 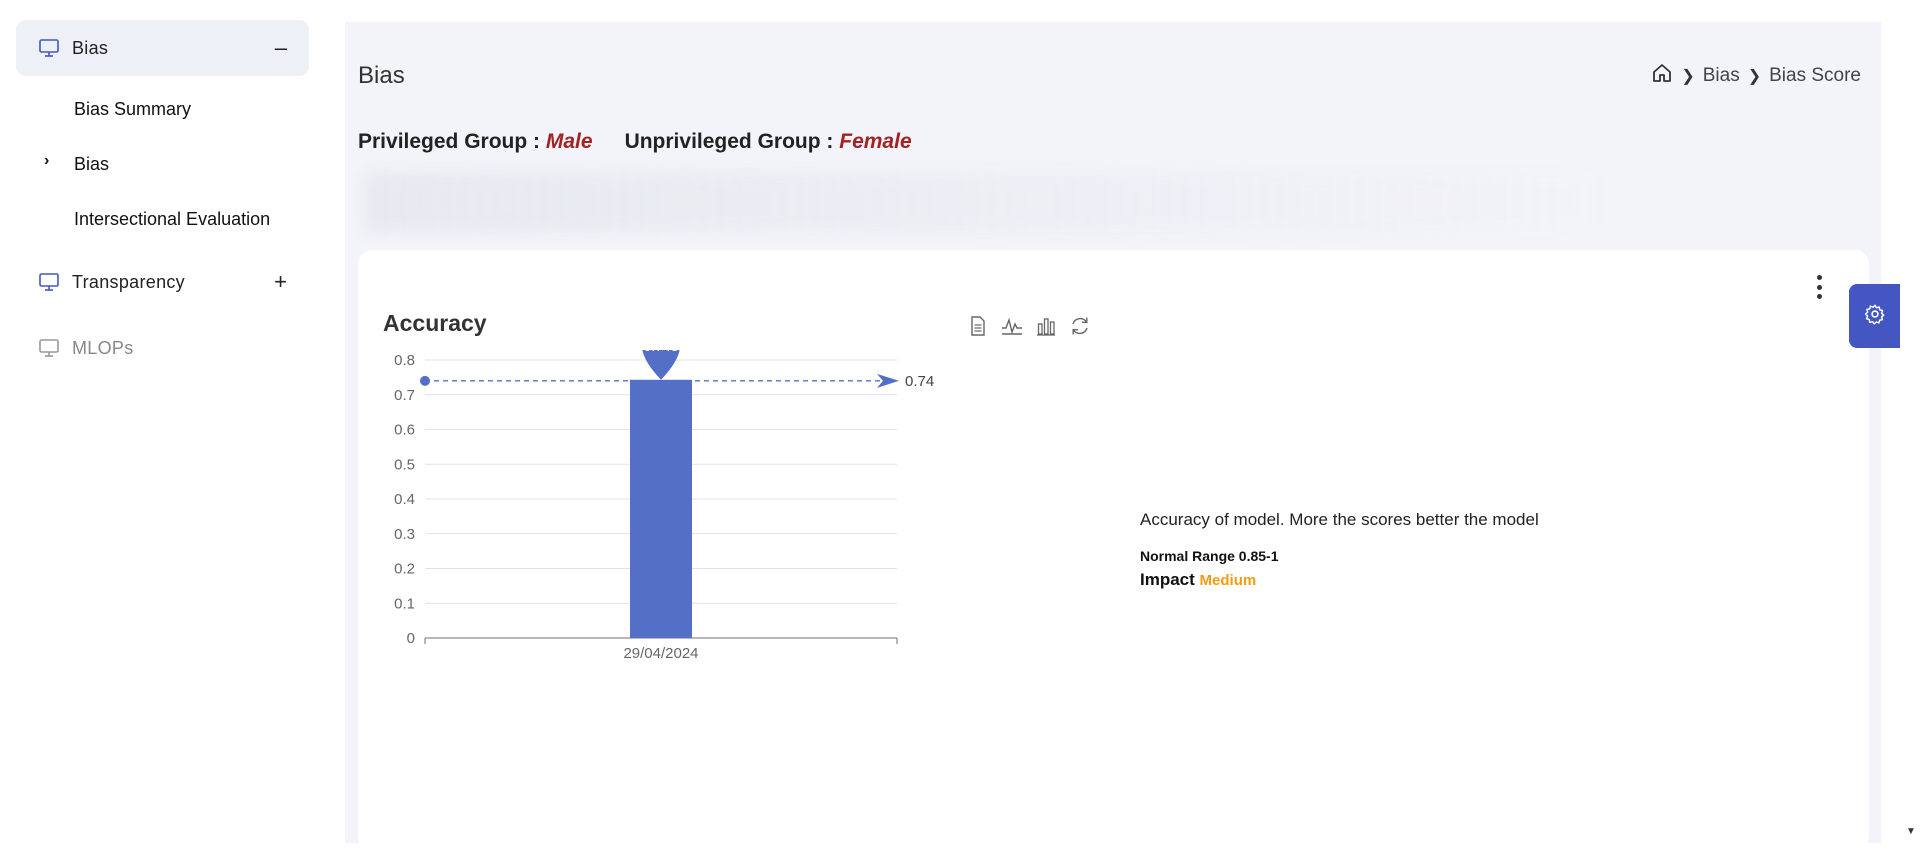 What do you see at coordinates (47, 160) in the screenshot?
I see `chevron-right-icon: ›` at bounding box center [47, 160].